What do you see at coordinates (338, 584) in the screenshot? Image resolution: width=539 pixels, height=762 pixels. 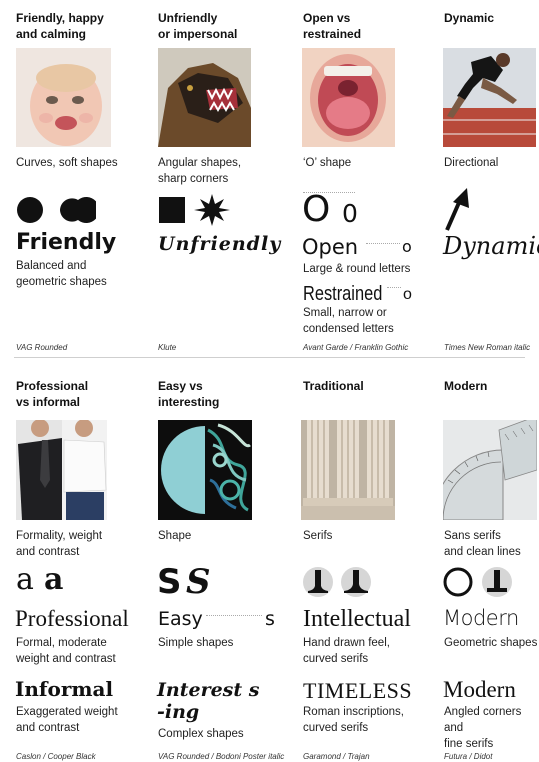 I see `serif-detail-icons` at bounding box center [338, 584].